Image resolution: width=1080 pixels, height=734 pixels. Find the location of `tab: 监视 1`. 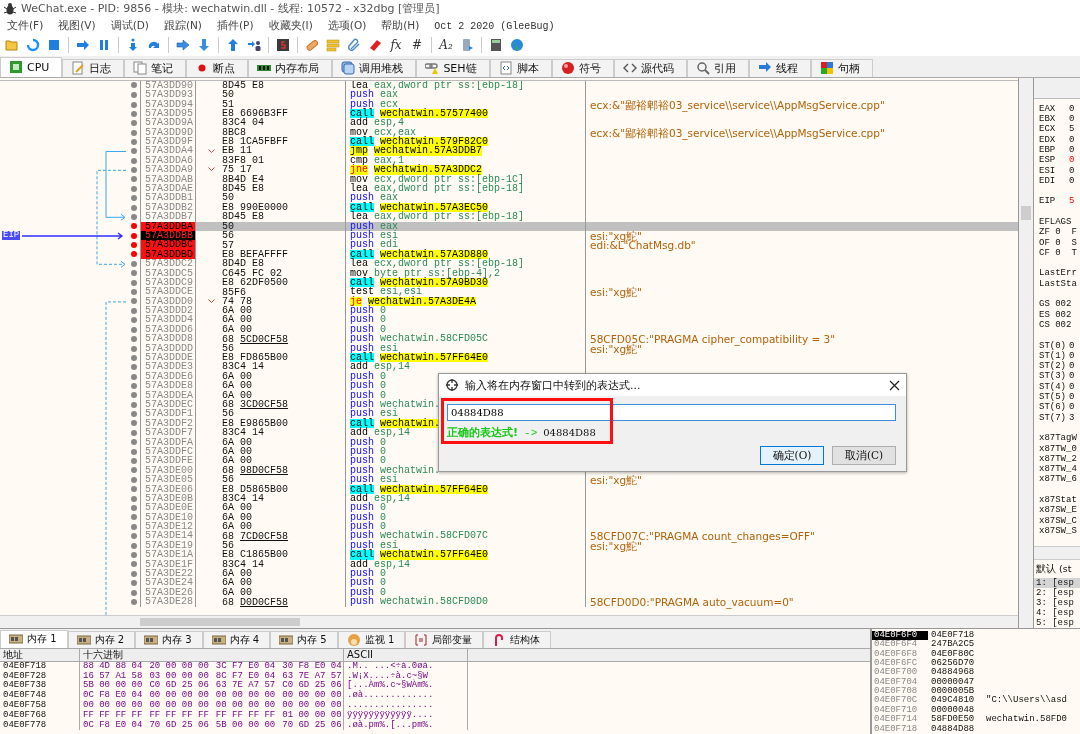

tab: 监视 1 is located at coordinates (371, 639).